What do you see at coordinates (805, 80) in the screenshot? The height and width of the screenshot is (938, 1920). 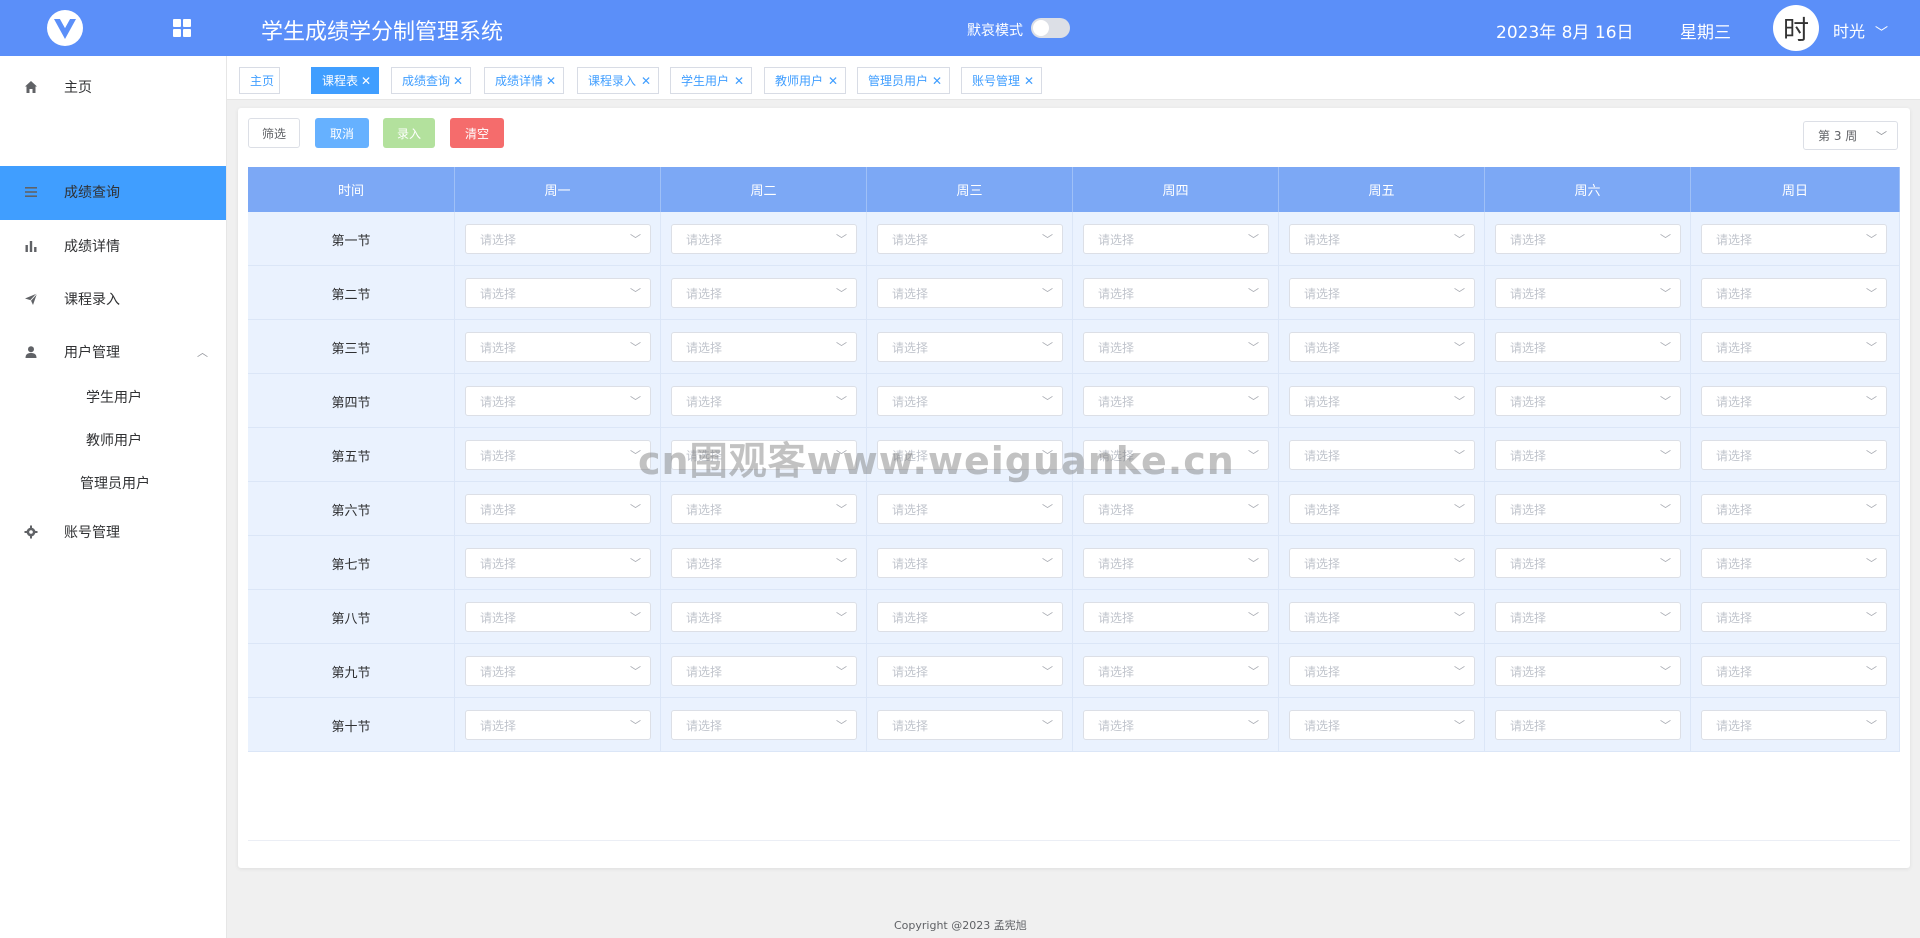 I see `tab-teacher-users: 教师用户 ✕` at bounding box center [805, 80].